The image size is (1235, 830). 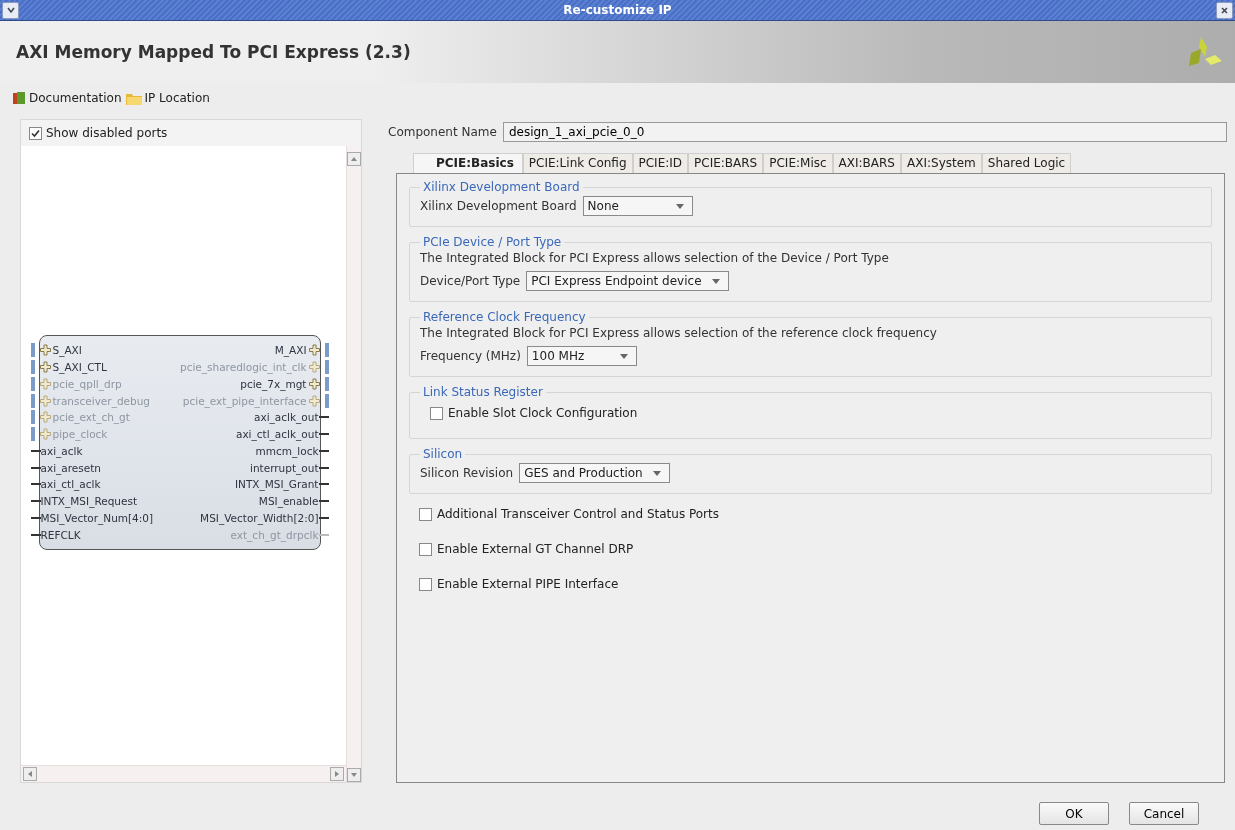 I want to click on dropdown: None, so click(x=637, y=206).